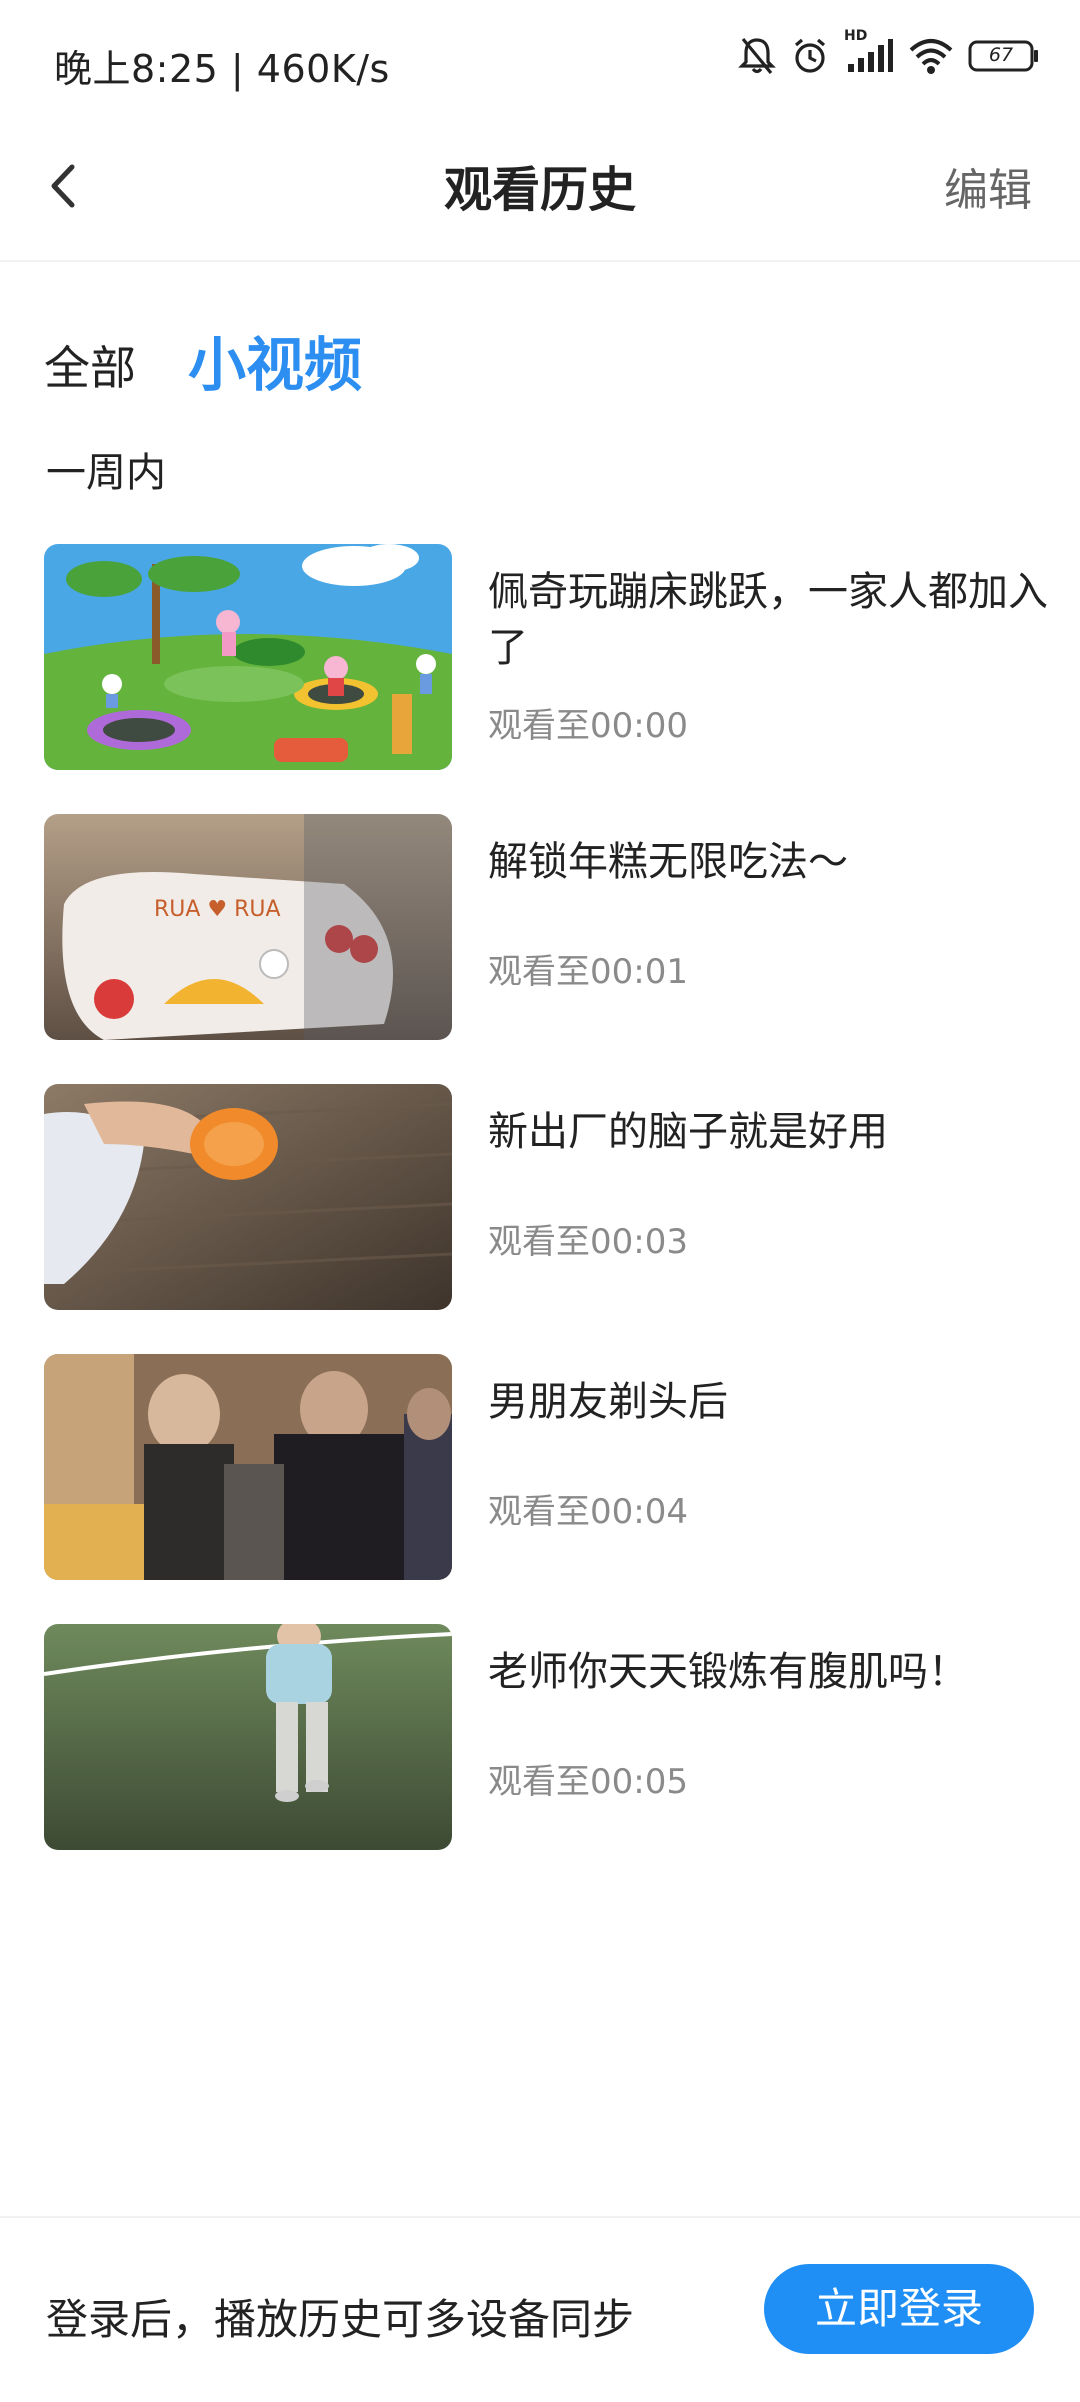 The width and height of the screenshot is (1080, 2402). Describe the element at coordinates (540, 60) in the screenshot. I see `status-bar: 晚上8:25 | 460K/s HD 67` at that location.